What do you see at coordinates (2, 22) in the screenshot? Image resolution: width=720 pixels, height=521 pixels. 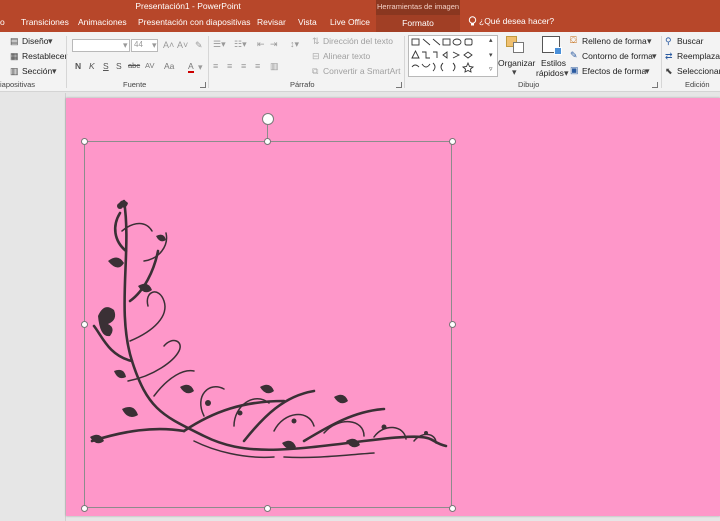 I see `tab-partial: o` at bounding box center [2, 22].